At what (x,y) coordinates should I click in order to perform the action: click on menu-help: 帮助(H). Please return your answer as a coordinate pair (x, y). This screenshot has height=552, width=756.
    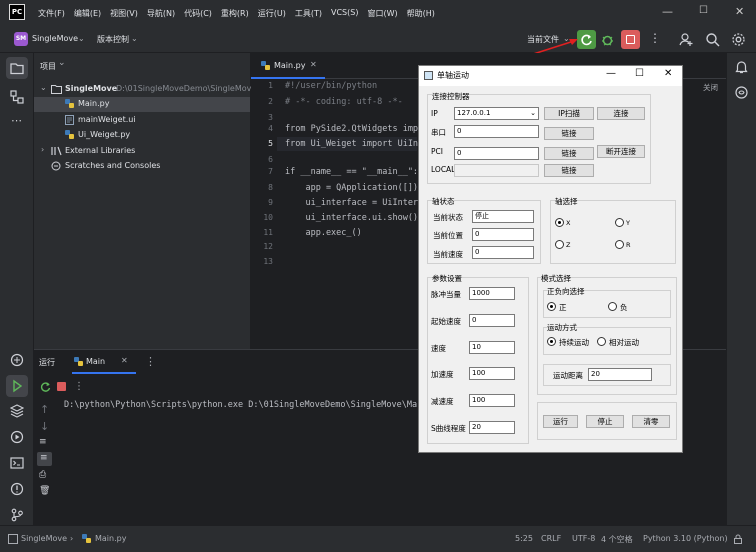
    Looking at the image, I should click on (421, 13).